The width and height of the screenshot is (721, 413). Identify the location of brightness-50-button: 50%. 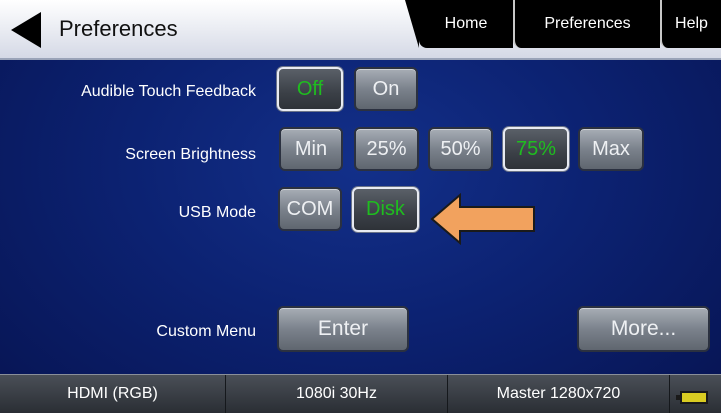
(460, 149).